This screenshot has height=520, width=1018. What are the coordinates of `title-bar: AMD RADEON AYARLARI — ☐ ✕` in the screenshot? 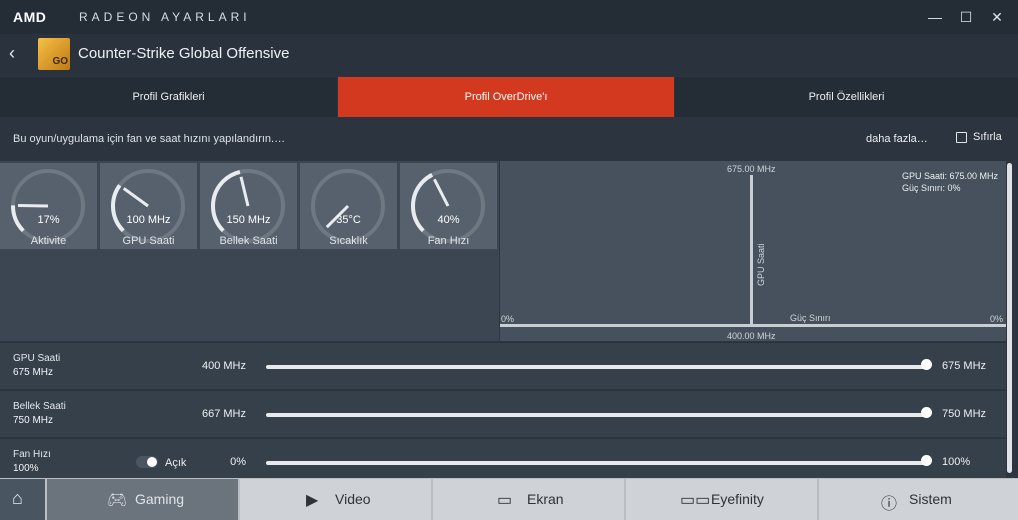 It's located at (509, 17).